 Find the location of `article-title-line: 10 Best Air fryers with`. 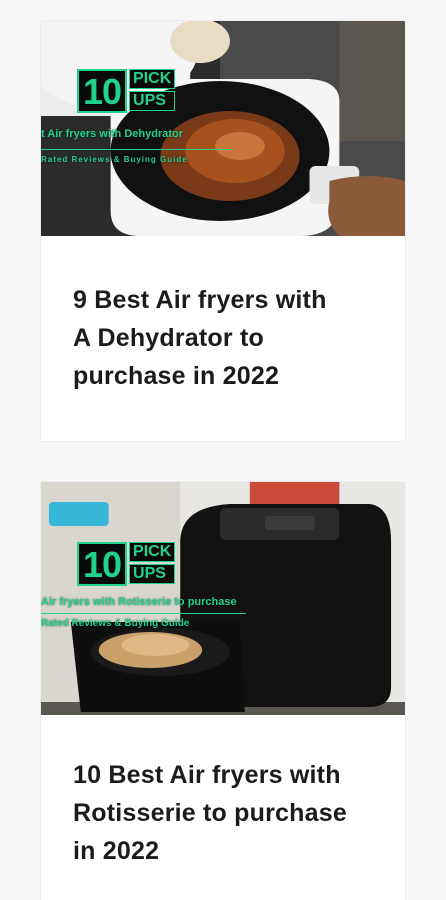

article-title-line: 10 Best Air fryers with is located at coordinates (207, 775).